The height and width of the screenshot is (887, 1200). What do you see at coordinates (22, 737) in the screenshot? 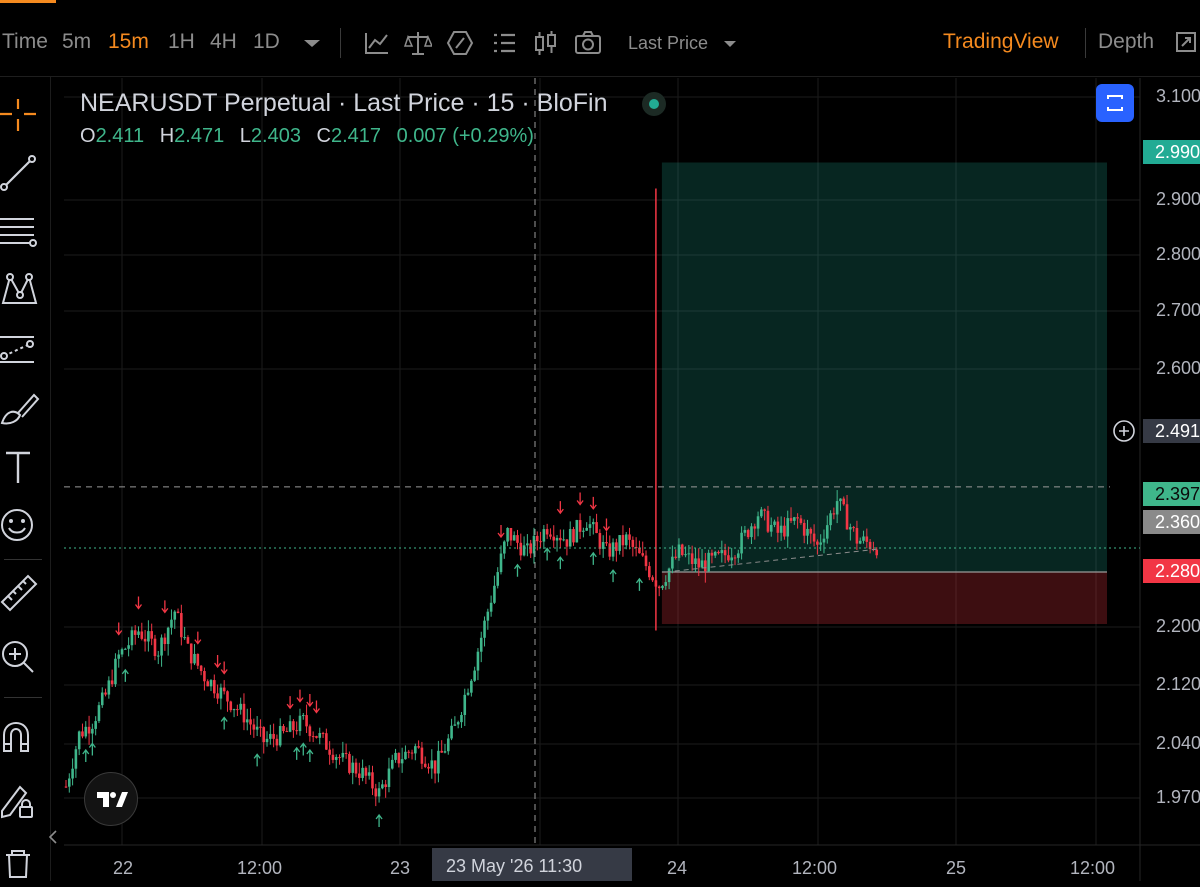
I see `magnet-icon` at bounding box center [22, 737].